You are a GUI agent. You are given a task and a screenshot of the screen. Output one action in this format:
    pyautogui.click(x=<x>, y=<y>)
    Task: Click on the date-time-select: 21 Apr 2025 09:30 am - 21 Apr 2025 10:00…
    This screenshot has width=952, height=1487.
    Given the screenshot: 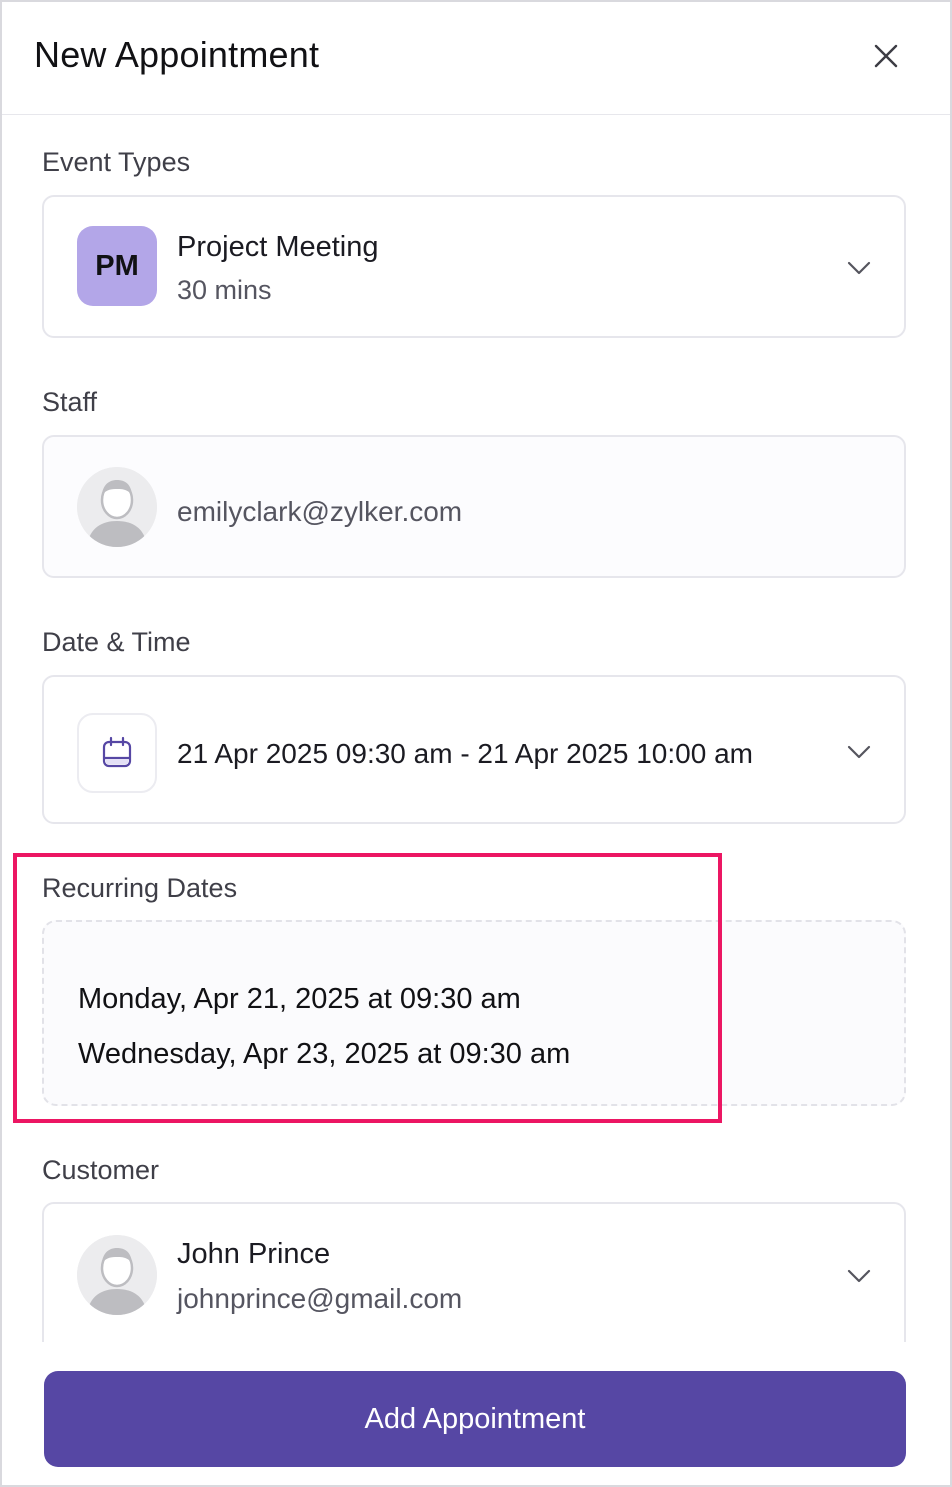 What is the action you would take?
    pyautogui.click(x=474, y=749)
    